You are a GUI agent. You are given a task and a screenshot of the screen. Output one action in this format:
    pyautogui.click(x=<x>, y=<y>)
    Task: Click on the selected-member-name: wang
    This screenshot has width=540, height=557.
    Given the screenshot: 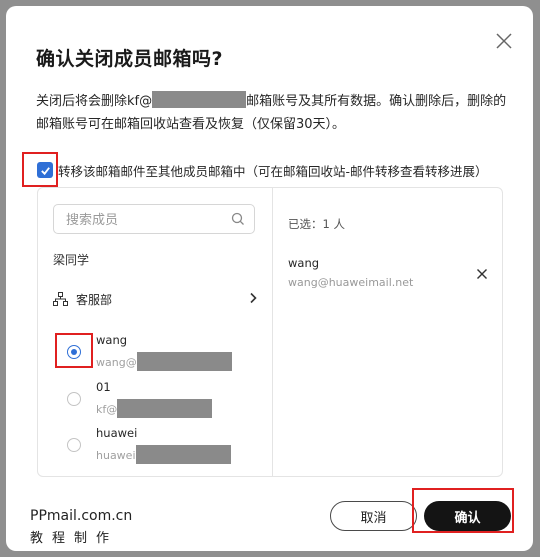 What is the action you would take?
    pyautogui.click(x=304, y=263)
    